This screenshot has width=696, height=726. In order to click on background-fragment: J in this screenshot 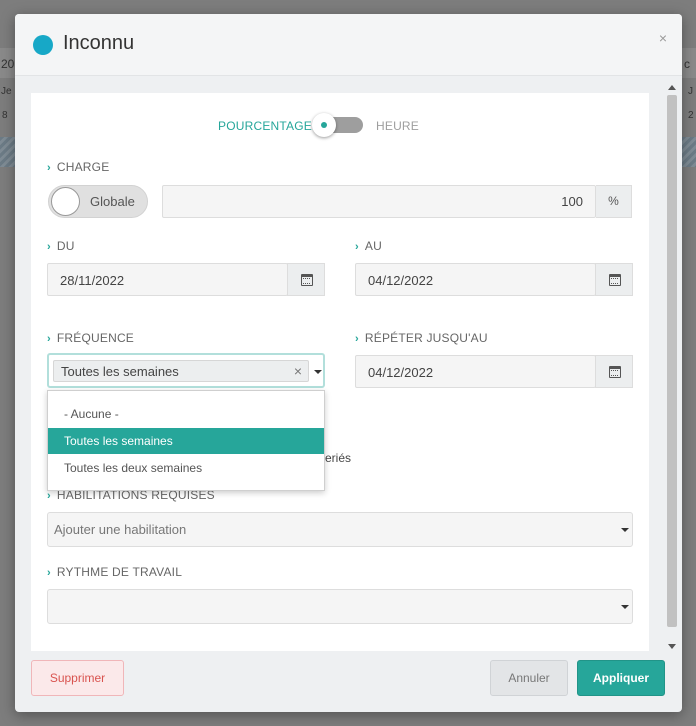, I will do `click(690, 91)`.